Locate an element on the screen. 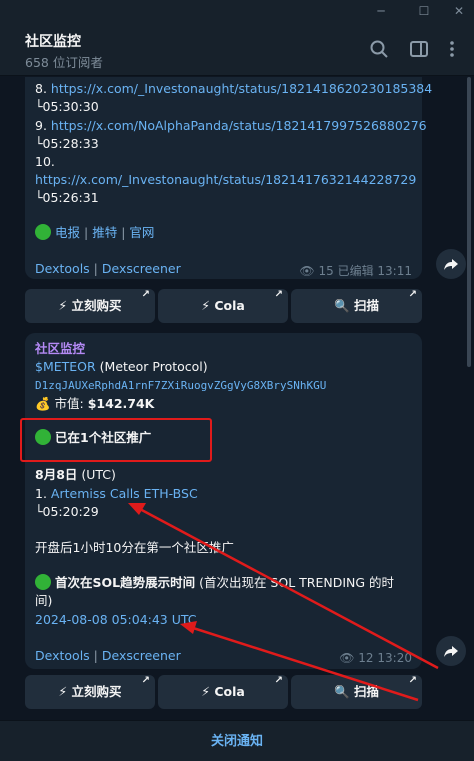 The width and height of the screenshot is (474, 761). edited-time: 已编辑 13:11 is located at coordinates (374, 271).